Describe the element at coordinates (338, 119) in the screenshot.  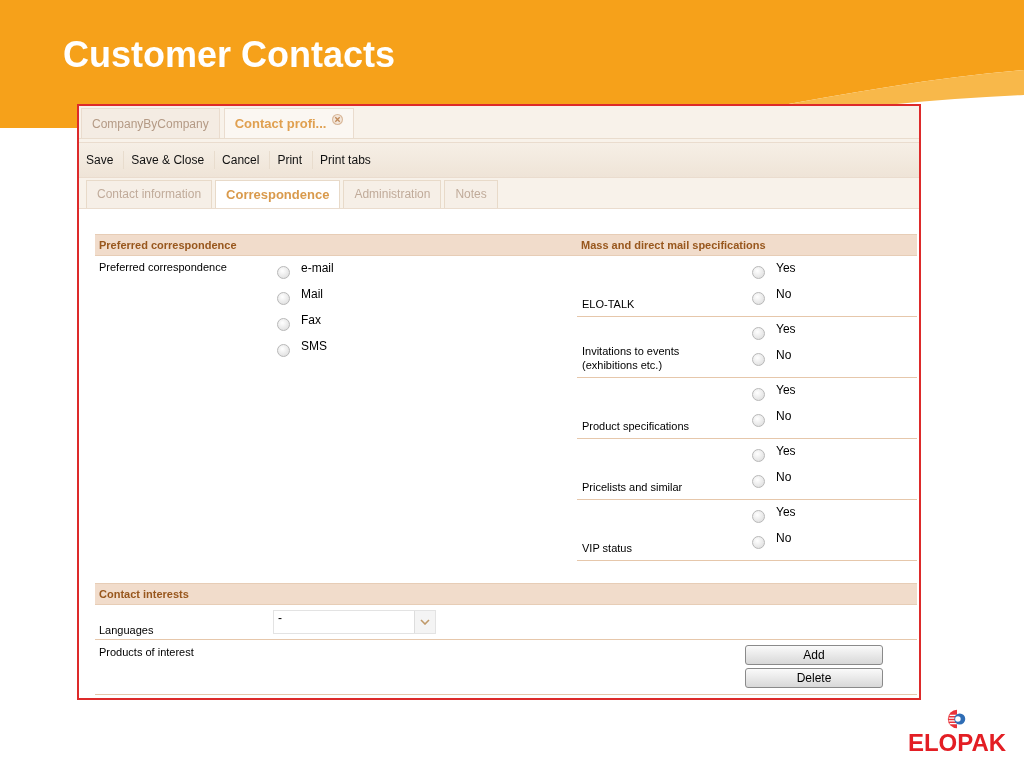
I see `close-icon` at that location.